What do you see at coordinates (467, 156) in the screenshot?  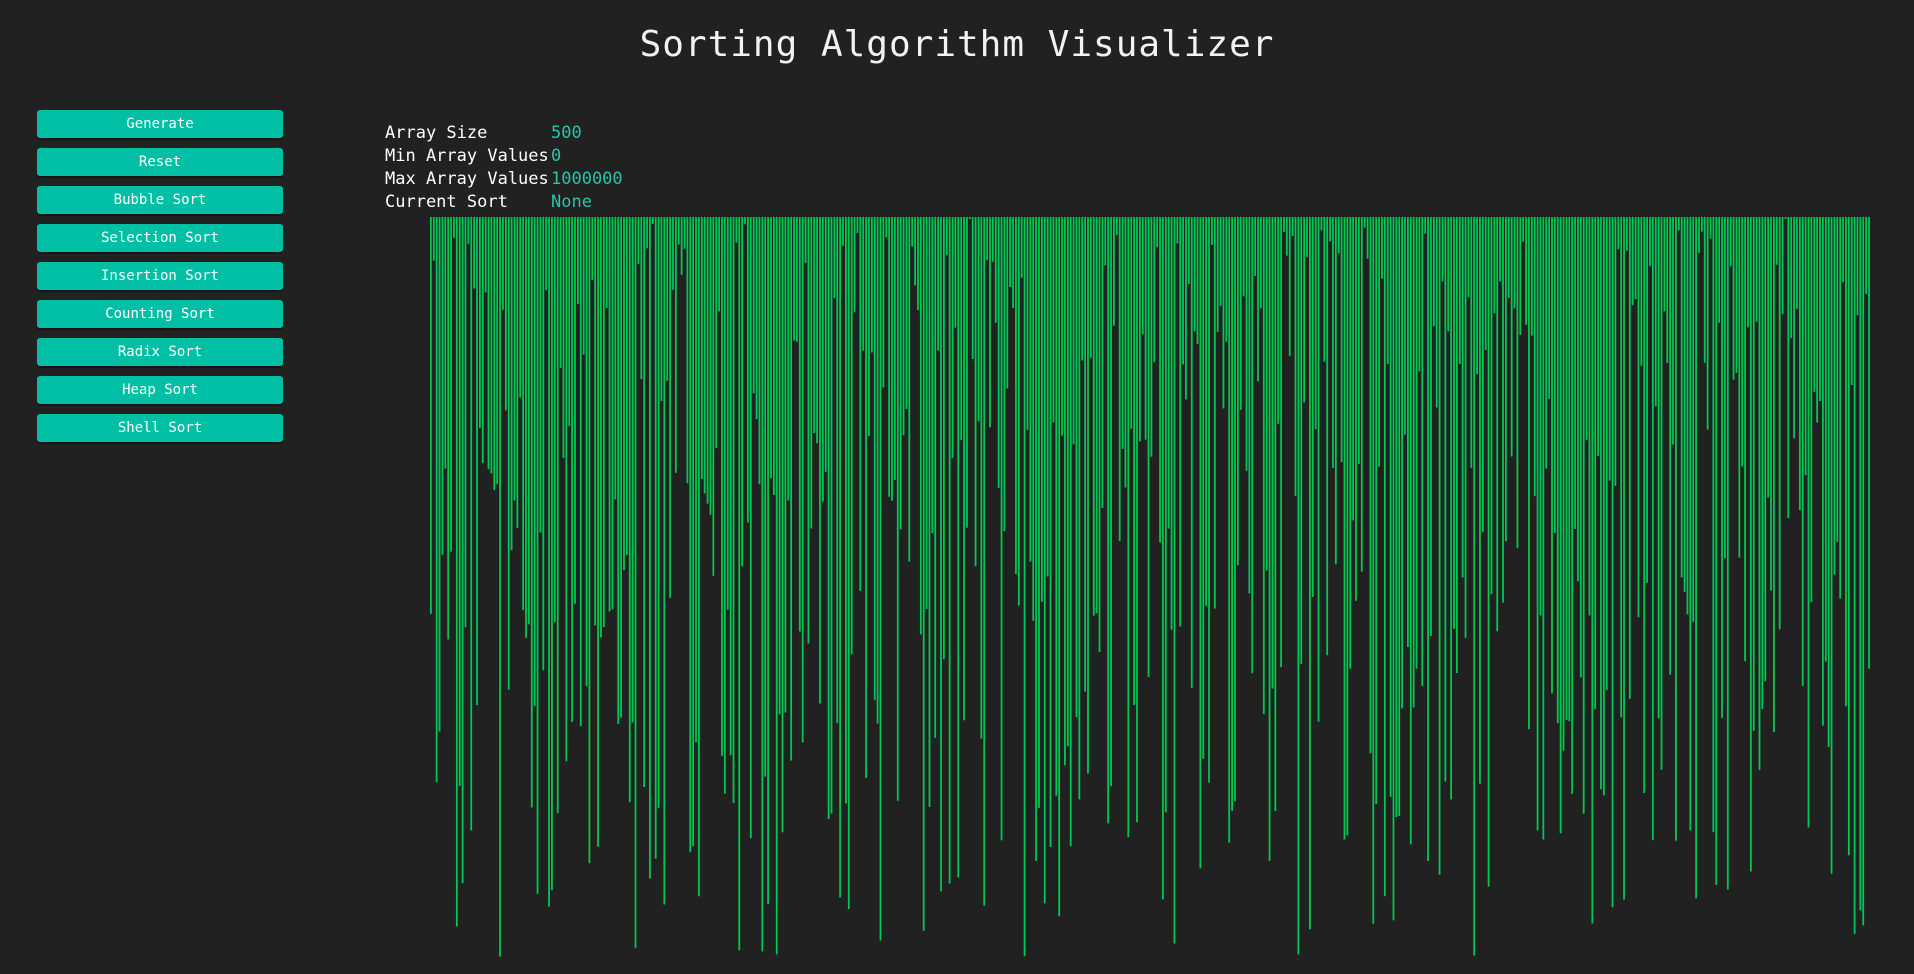 I see `min-value-label: Min Array Values` at bounding box center [467, 156].